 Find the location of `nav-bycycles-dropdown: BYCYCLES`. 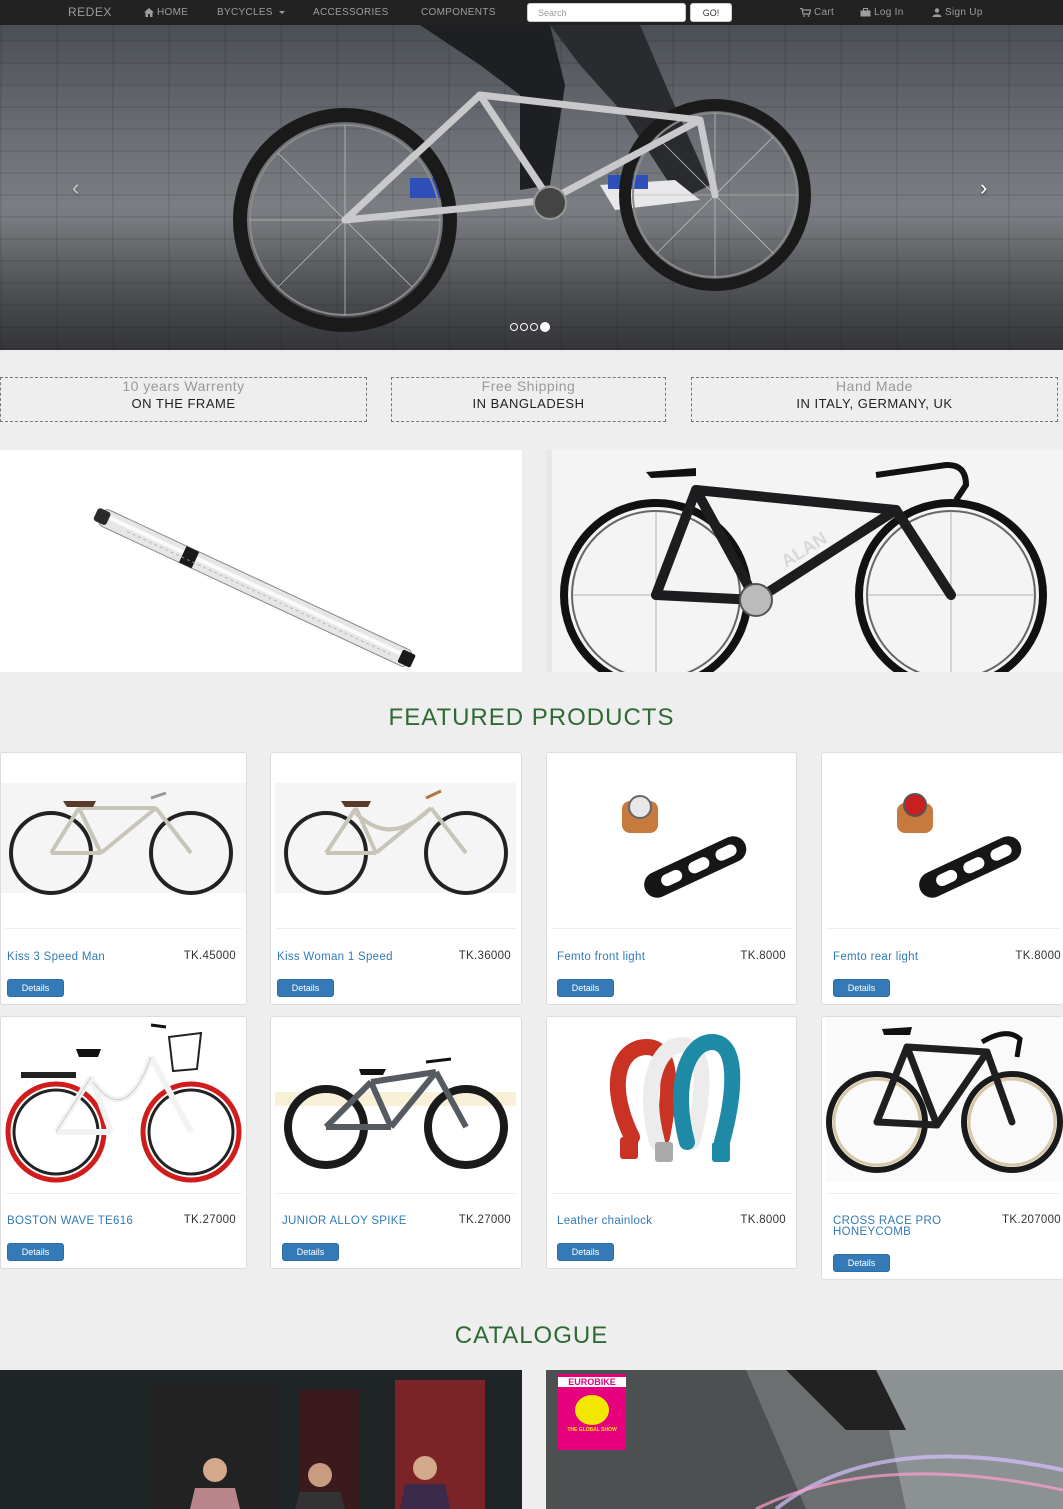

nav-bycycles-dropdown: BYCYCLES is located at coordinates (251, 12).